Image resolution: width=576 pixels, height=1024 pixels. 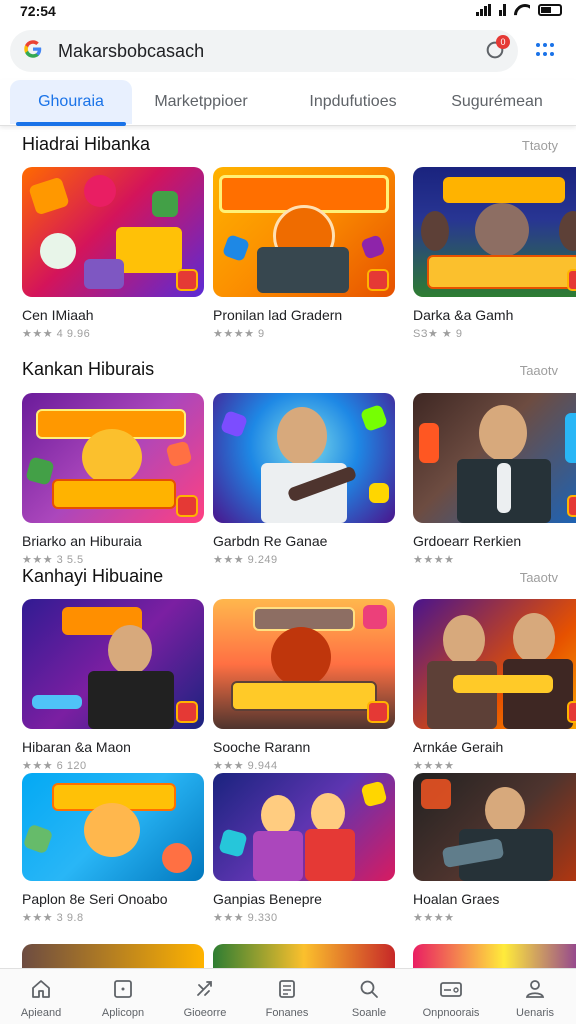 I want to click on tab-label: Ghouraia, so click(x=71, y=101).